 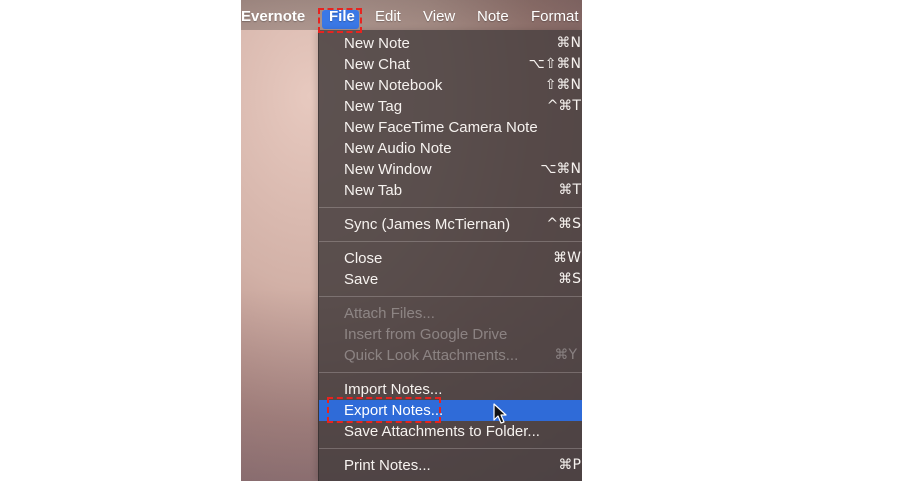 I want to click on menu-item-new-facetime-camera-note: New FaceTime Camera Note, so click(x=450, y=127).